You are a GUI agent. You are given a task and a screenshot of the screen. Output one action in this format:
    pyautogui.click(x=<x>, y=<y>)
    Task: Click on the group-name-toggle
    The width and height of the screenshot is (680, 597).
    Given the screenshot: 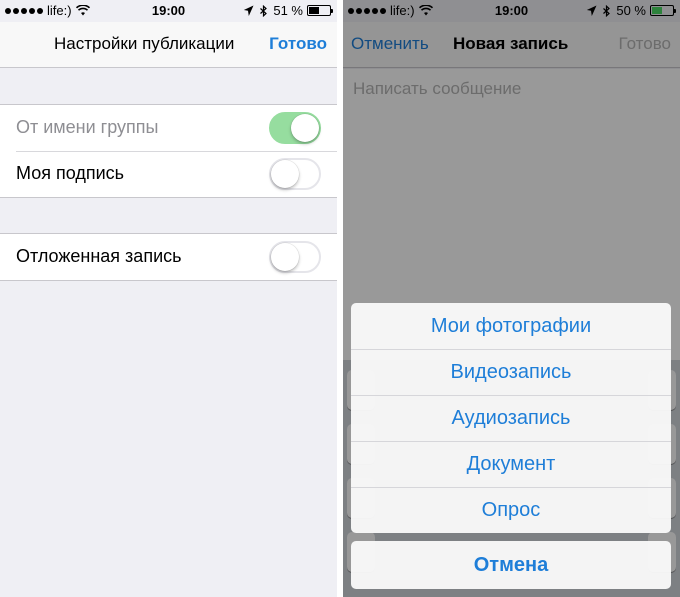 What is the action you would take?
    pyautogui.click(x=295, y=128)
    